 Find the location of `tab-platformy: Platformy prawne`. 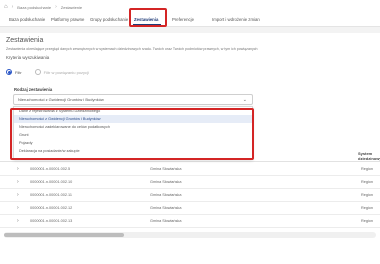

tab-platformy: Platformy prawne is located at coordinates (67, 19).